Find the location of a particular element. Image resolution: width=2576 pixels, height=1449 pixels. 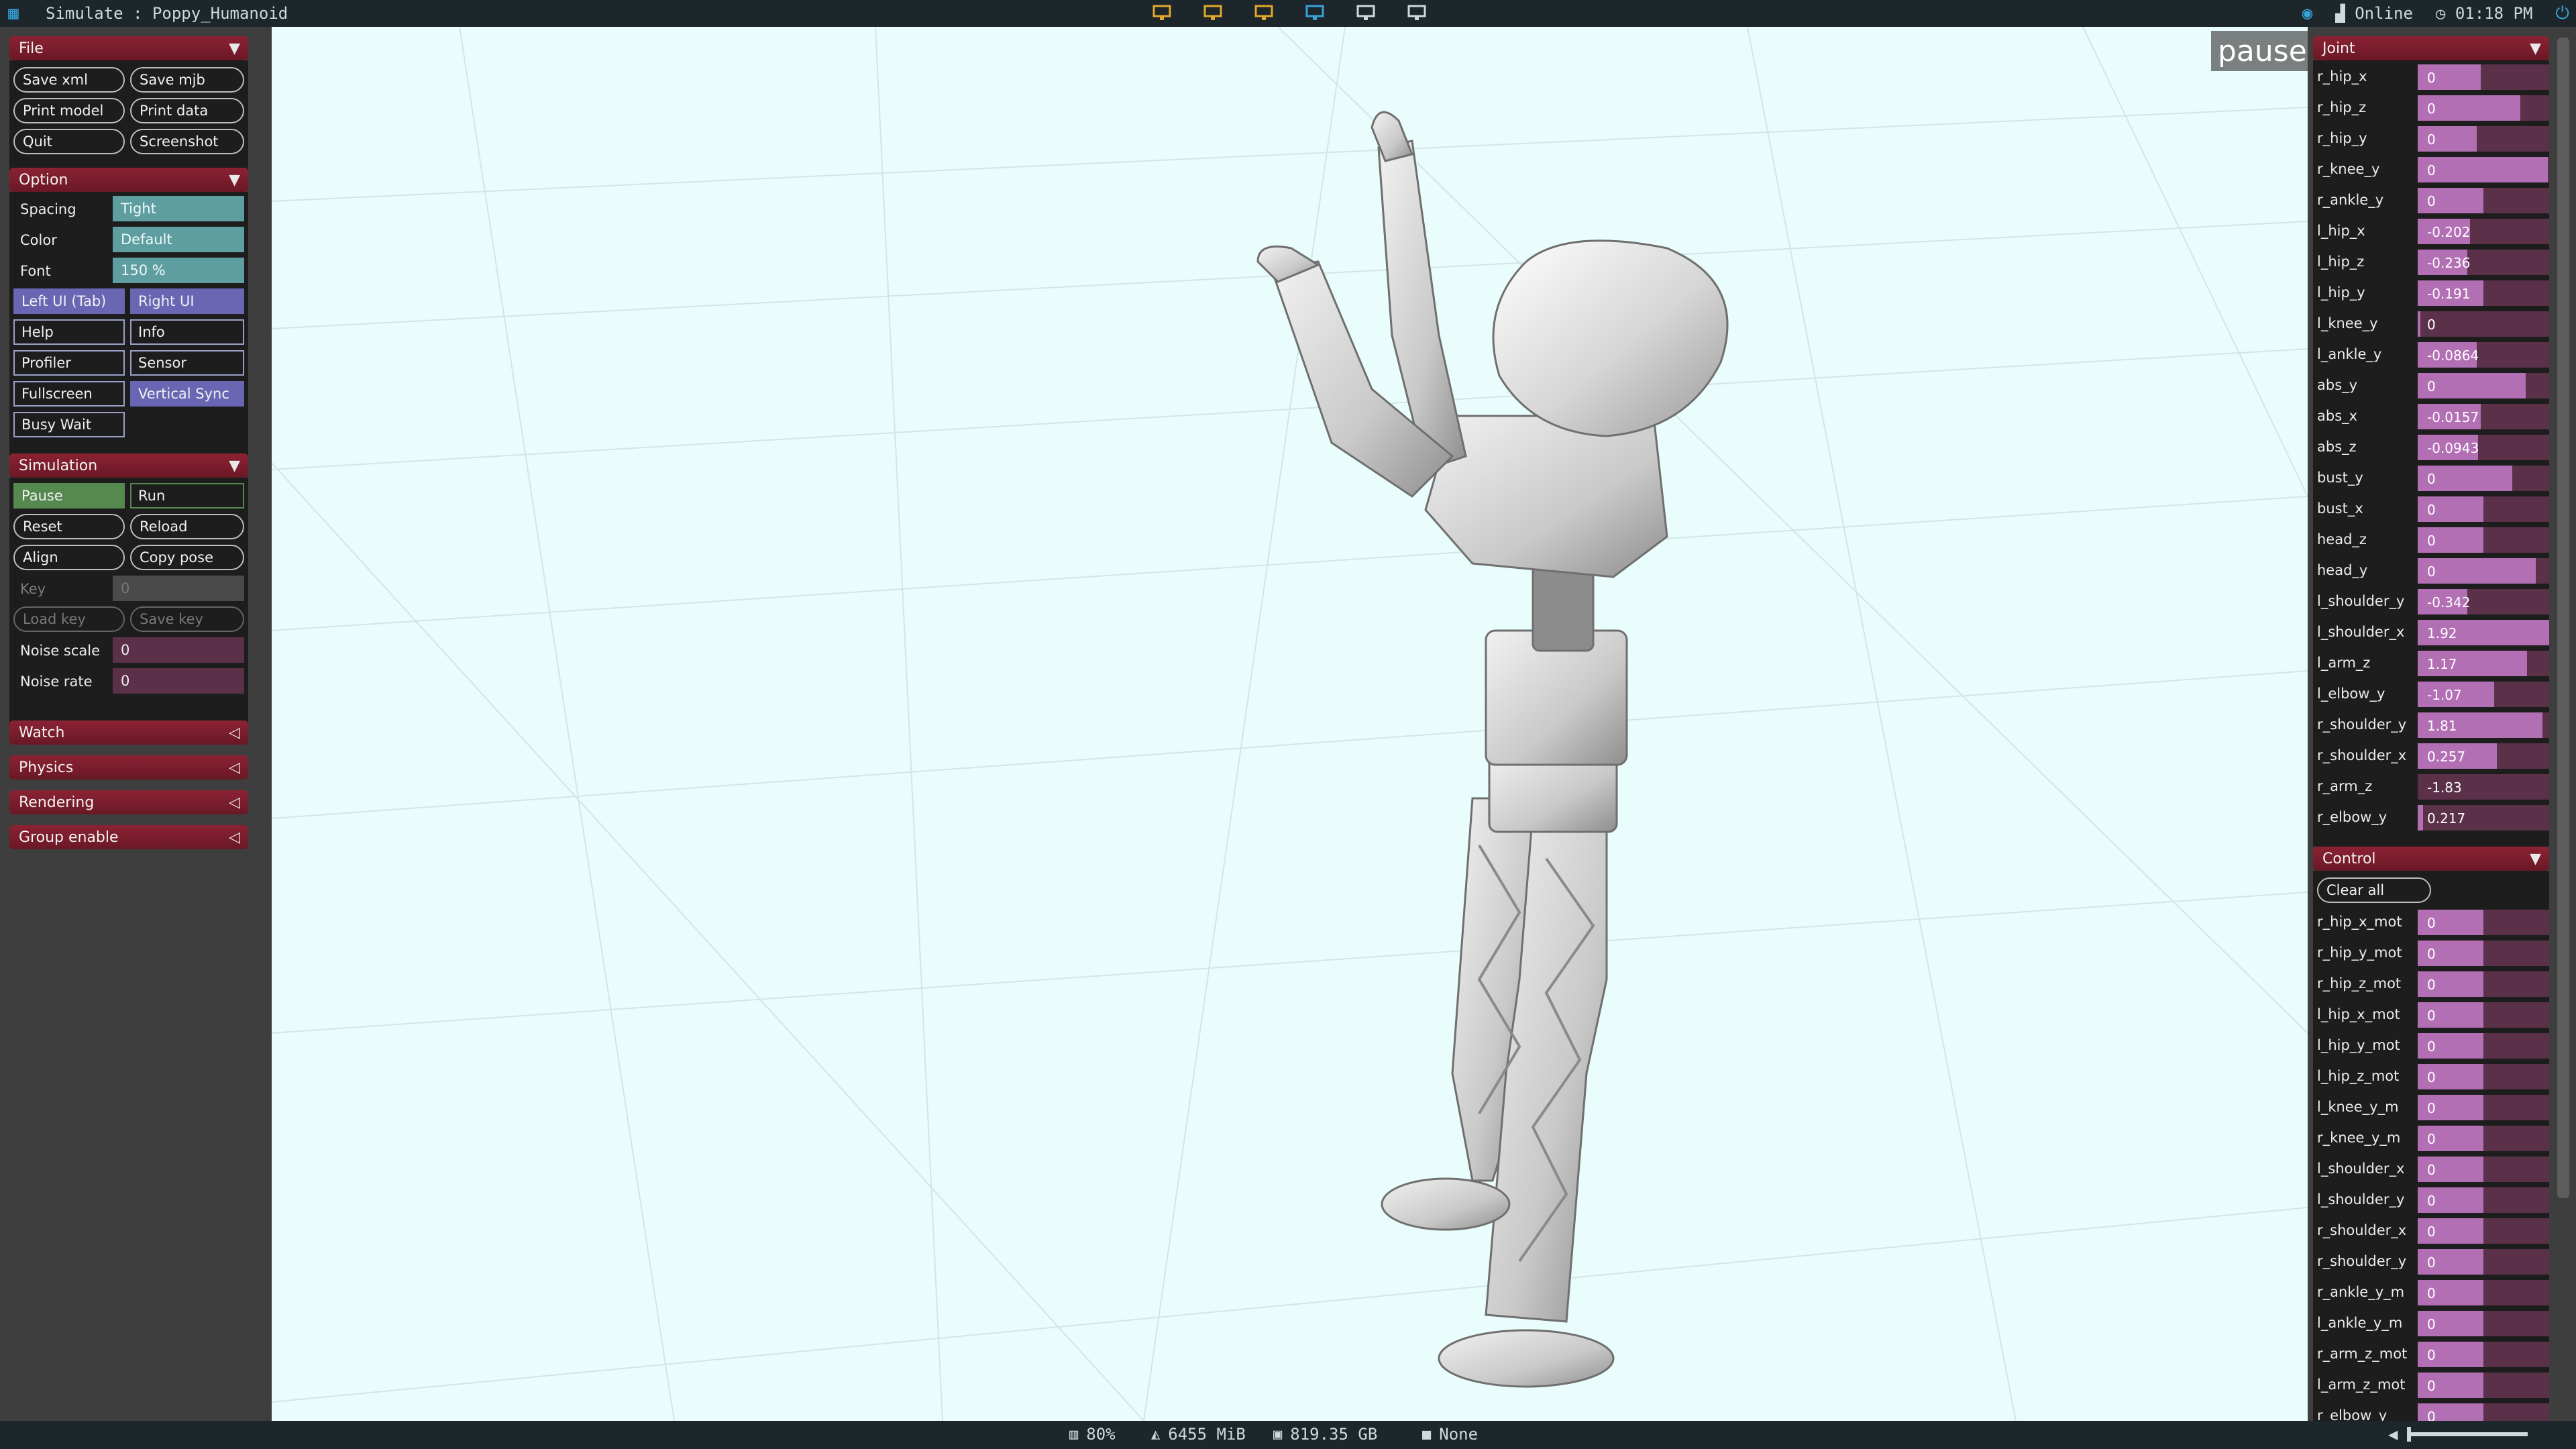

memory-status: ◭ 6455 MiB is located at coordinates (1198, 1434).